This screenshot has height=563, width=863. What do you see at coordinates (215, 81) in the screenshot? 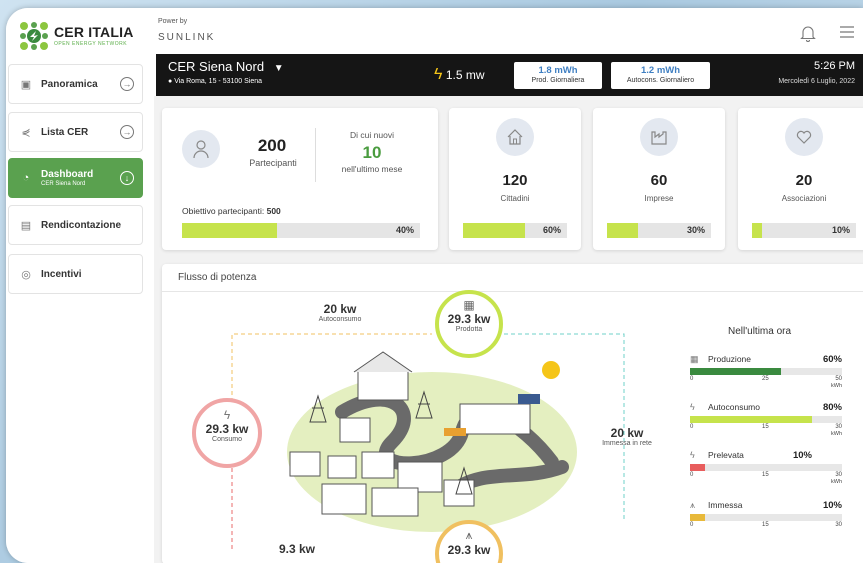
I see `cer-address: ● Via Roma, 15 - 53100 Siena` at bounding box center [215, 81].